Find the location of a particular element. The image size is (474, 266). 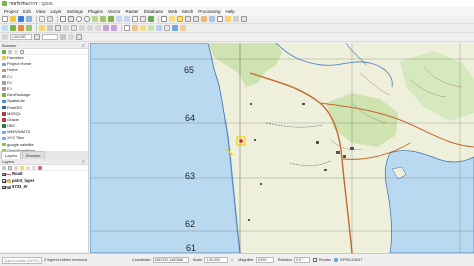

text-annotation-icon is located at coordinates (244, 19).